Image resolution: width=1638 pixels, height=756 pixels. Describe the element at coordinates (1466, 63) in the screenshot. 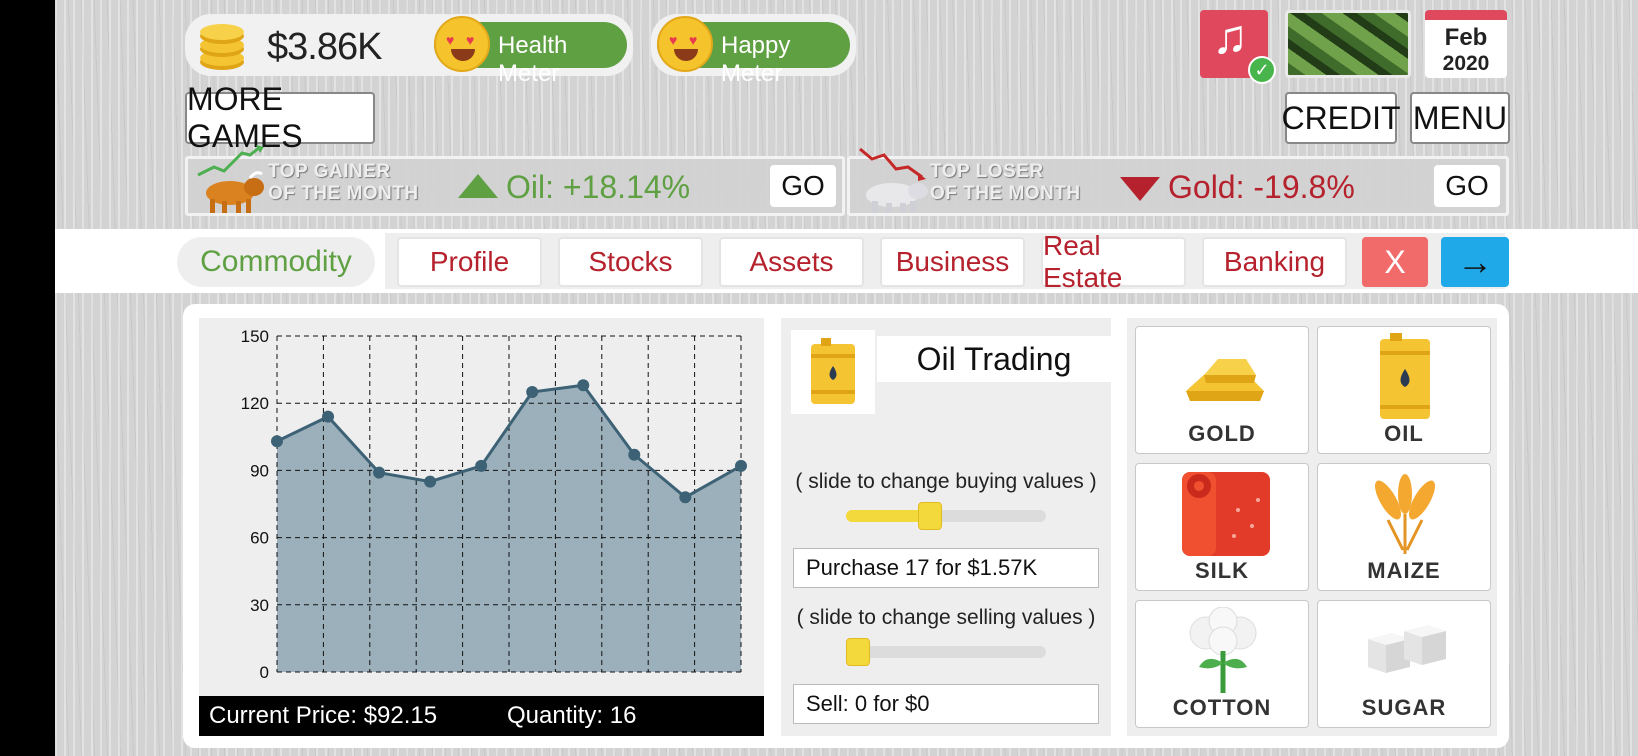

I see `date-year: 2020` at that location.